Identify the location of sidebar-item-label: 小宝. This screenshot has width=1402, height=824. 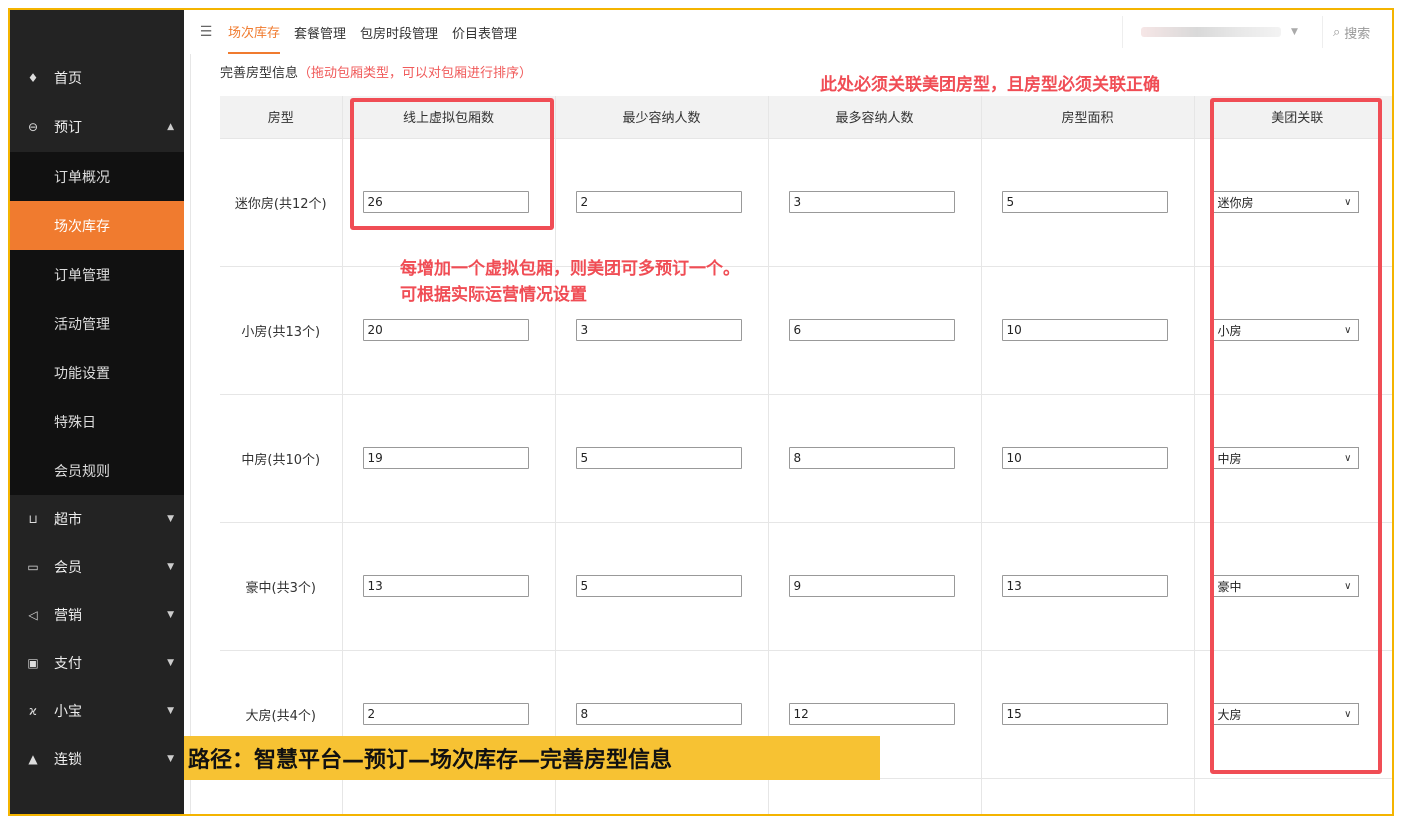
(68, 712).